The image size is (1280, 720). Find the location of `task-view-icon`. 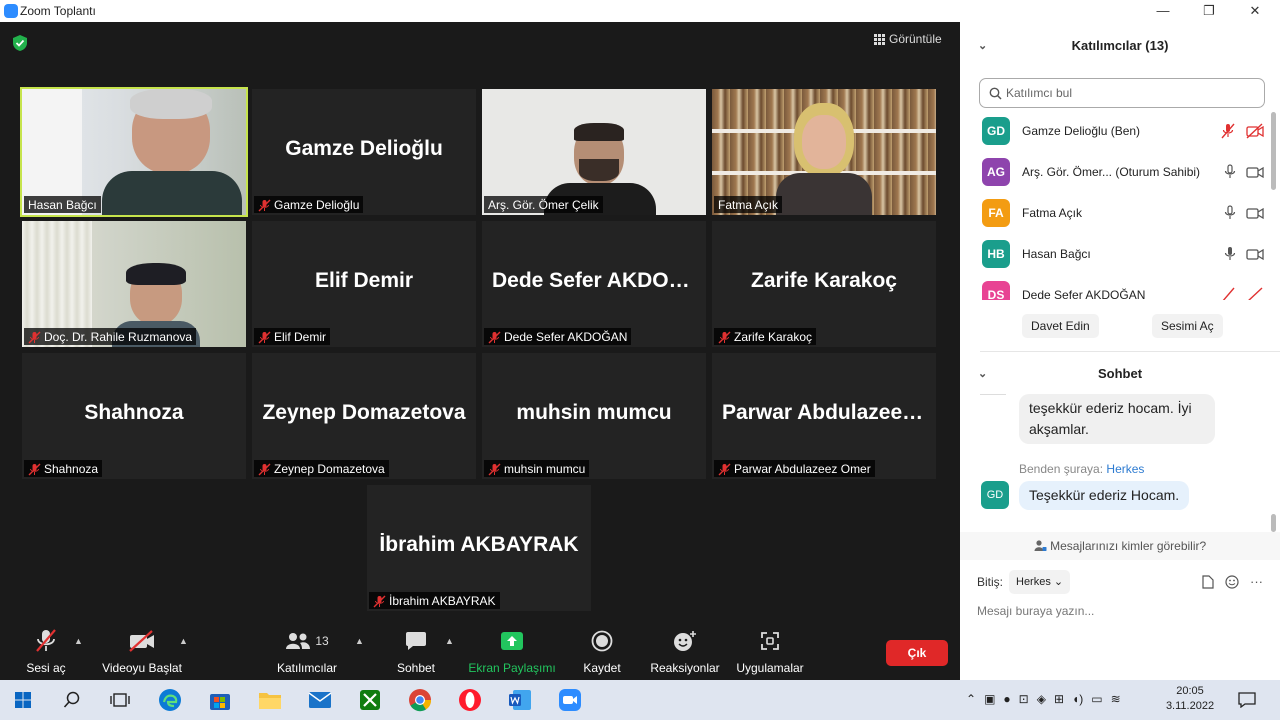

task-view-icon is located at coordinates (120, 700).